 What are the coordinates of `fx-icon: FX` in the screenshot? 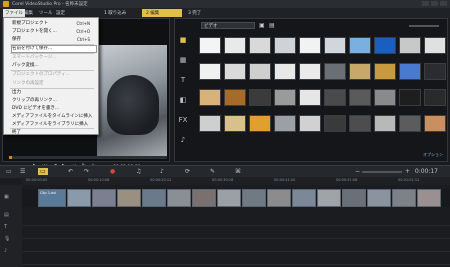 It's located at (183, 120).